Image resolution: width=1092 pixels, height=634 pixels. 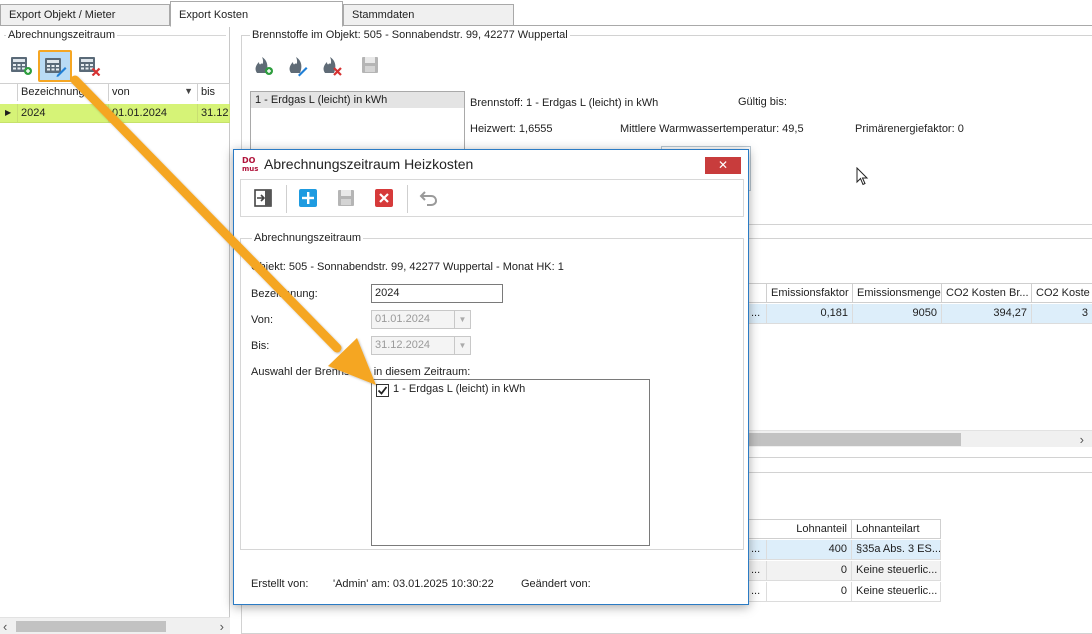 I want to click on dialog-title: Abrechnungszeitraum Heizkosten, so click(x=369, y=164).